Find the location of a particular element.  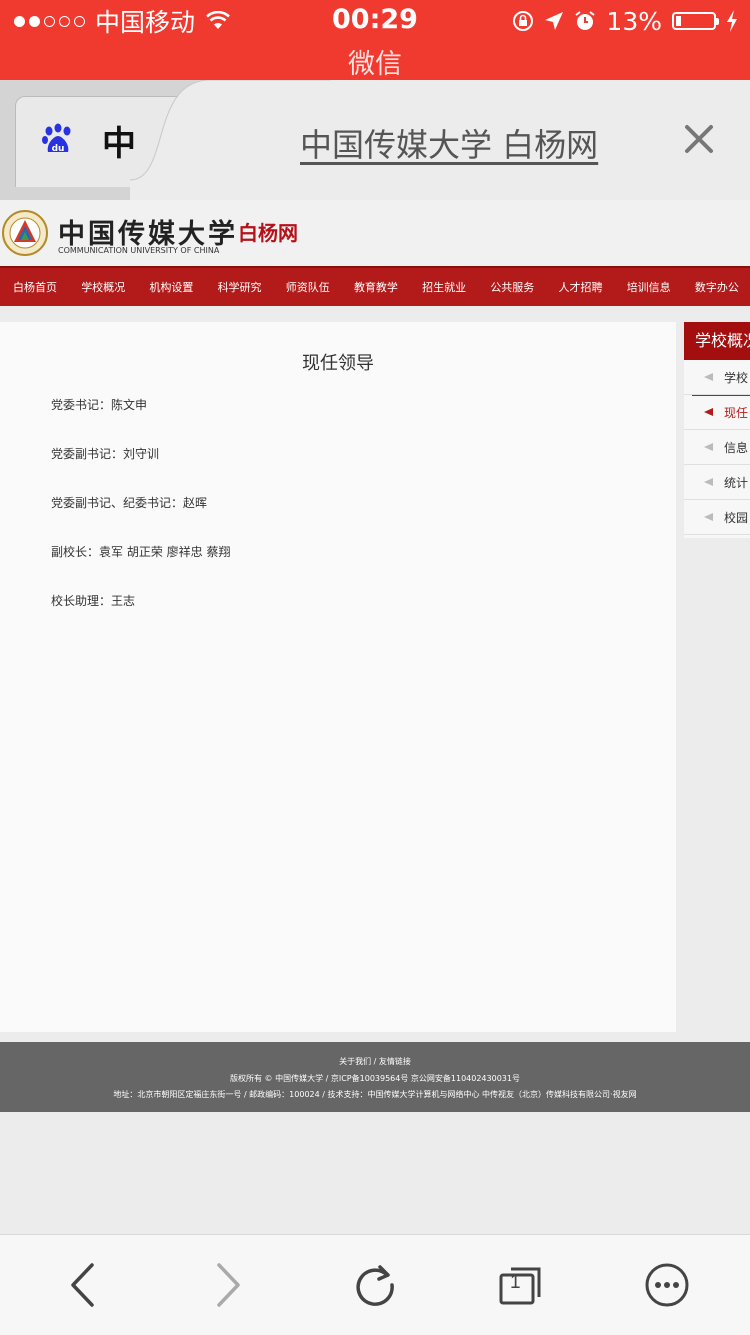

university-emblem-icon is located at coordinates (25, 233).